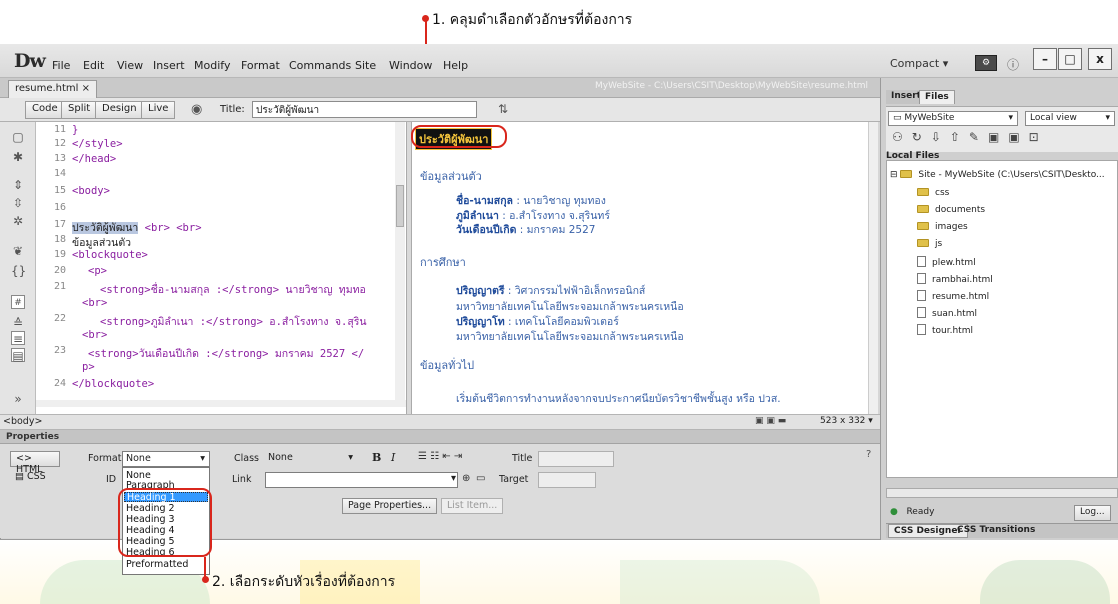  I want to click on menu-window: Window, so click(410, 65).